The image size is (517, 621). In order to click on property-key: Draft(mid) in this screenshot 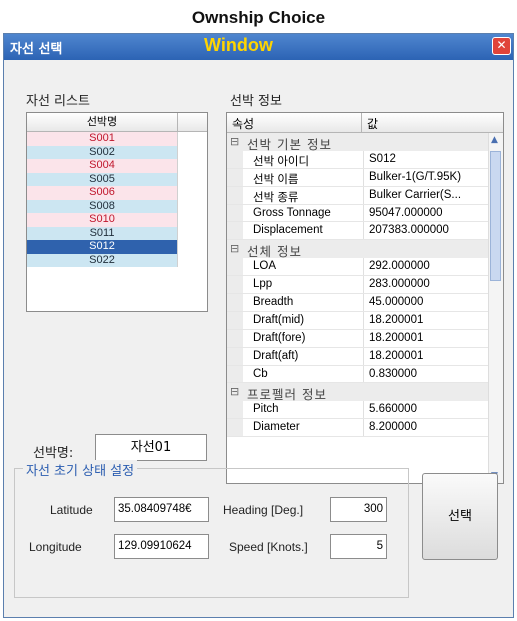, I will do `click(279, 319)`.